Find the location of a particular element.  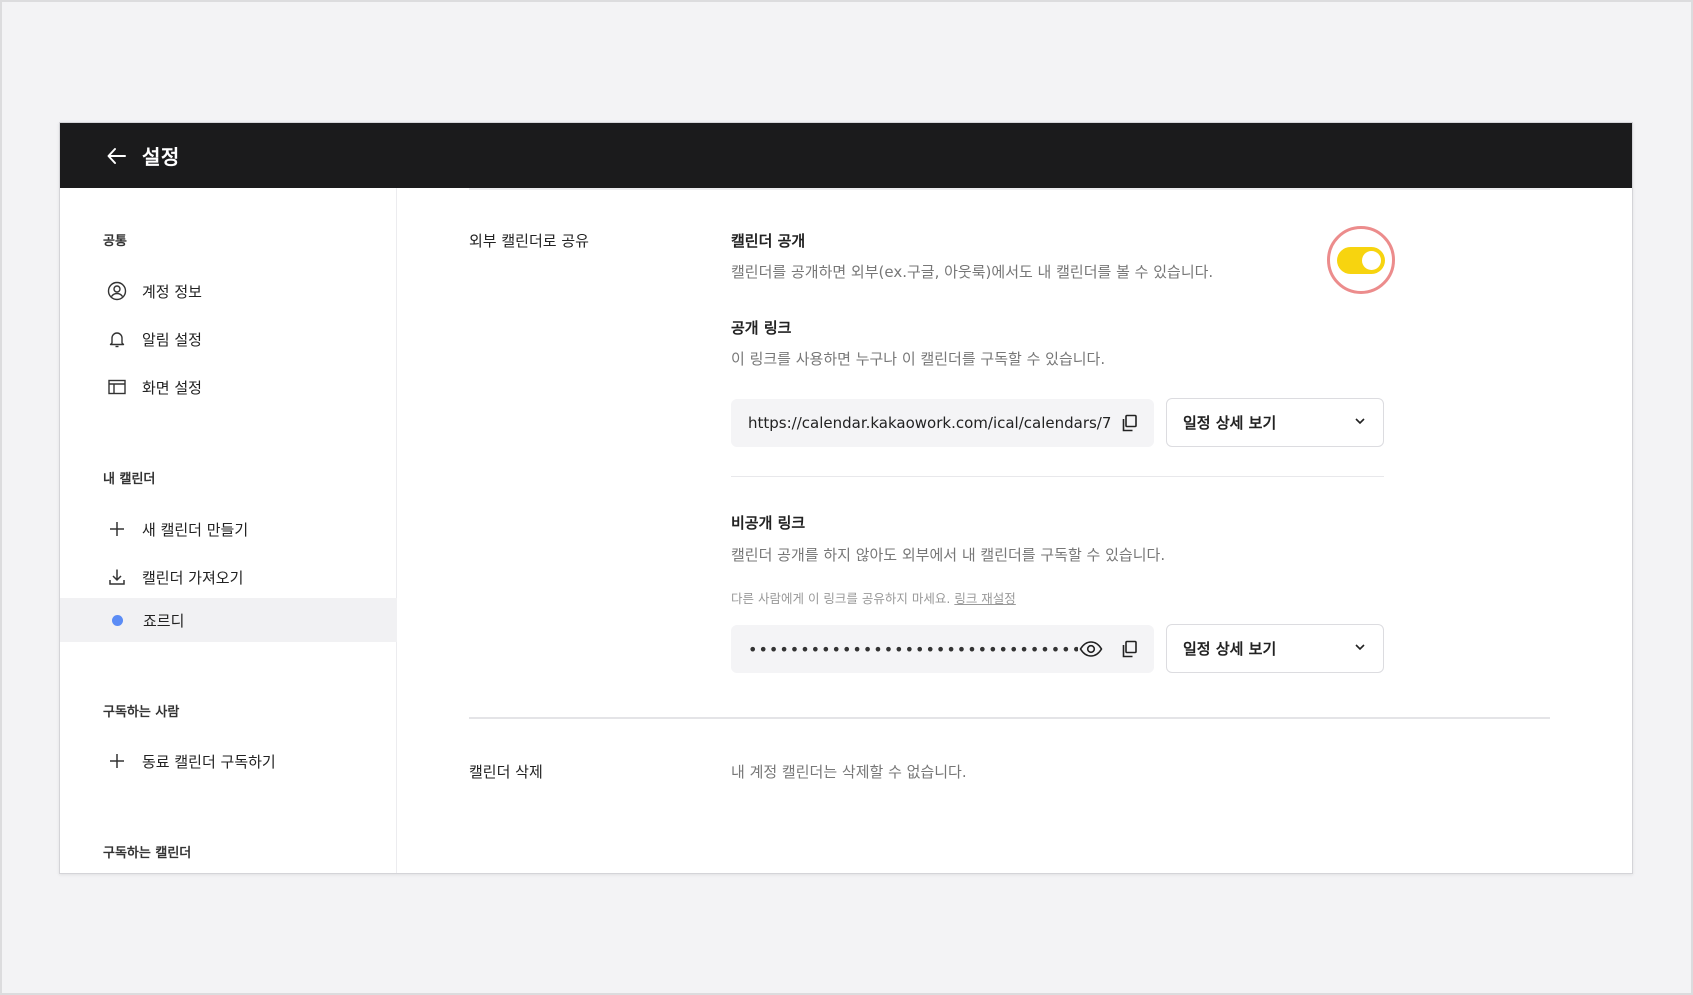

public-link-detail-select: 일정 상세 보기 is located at coordinates (1275, 422).